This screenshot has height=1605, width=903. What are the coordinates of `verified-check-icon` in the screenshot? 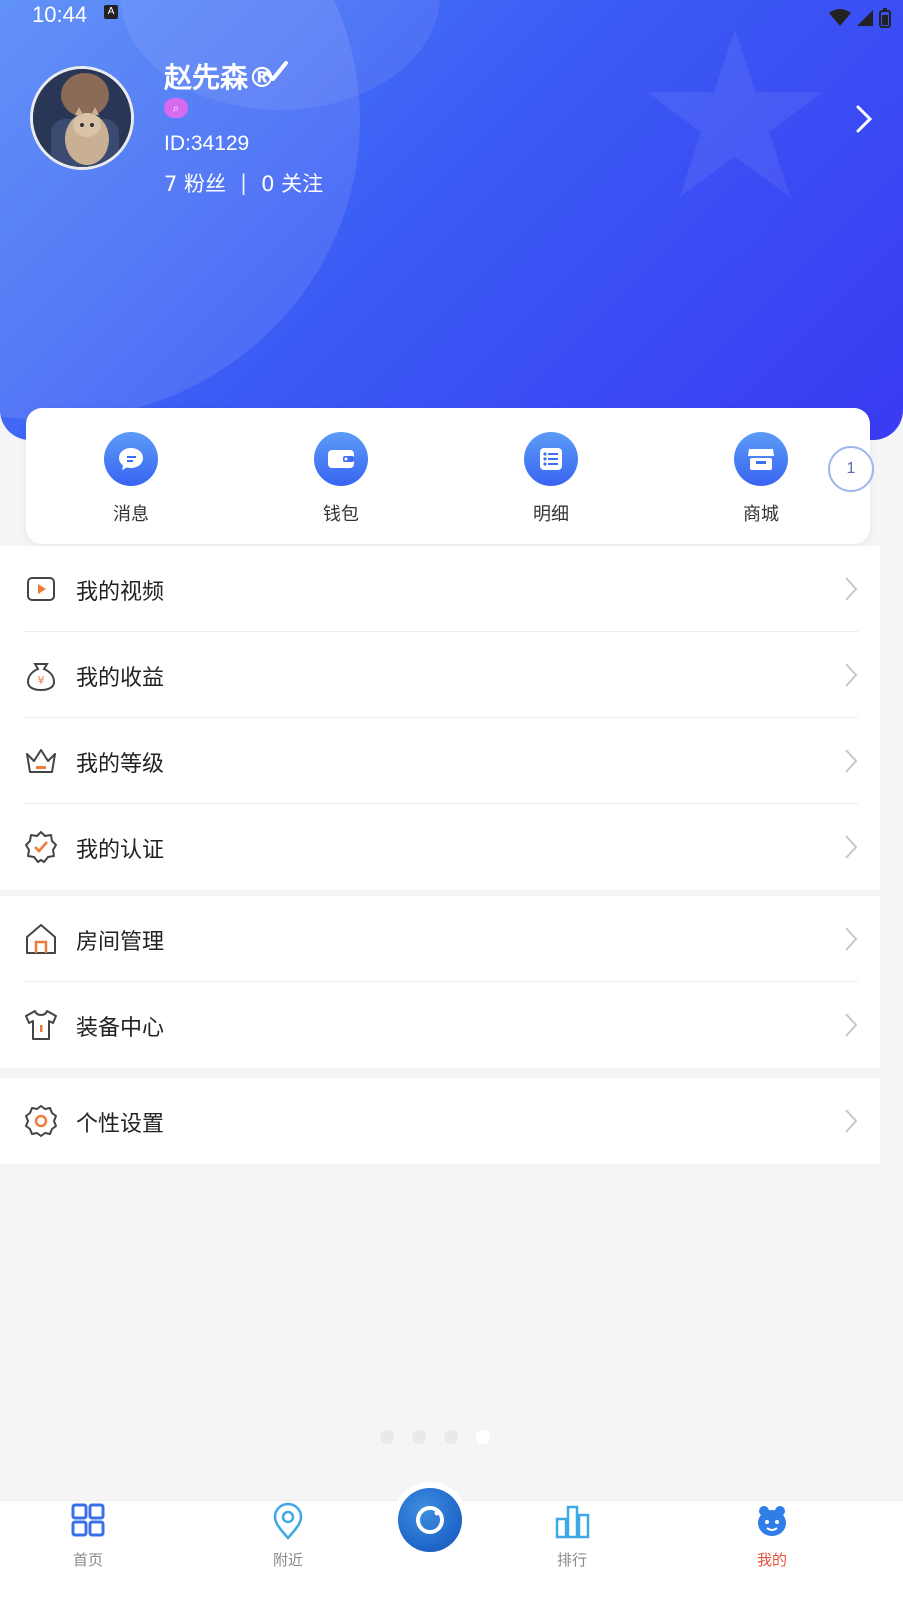 It's located at (276, 71).